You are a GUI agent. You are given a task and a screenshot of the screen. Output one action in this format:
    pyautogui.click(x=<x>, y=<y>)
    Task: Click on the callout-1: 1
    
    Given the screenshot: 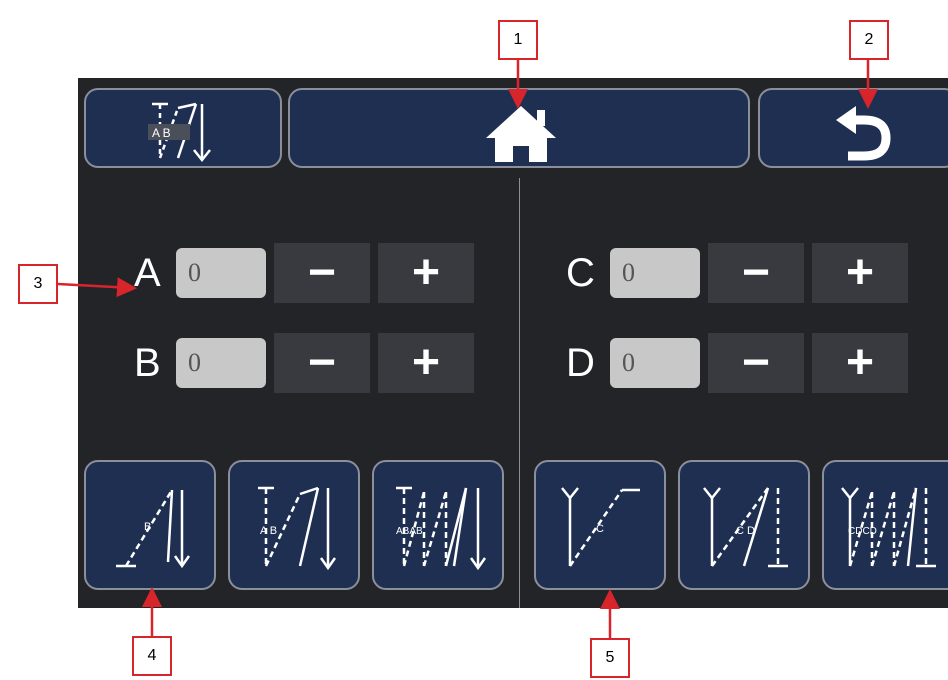 What is the action you would take?
    pyautogui.click(x=518, y=40)
    